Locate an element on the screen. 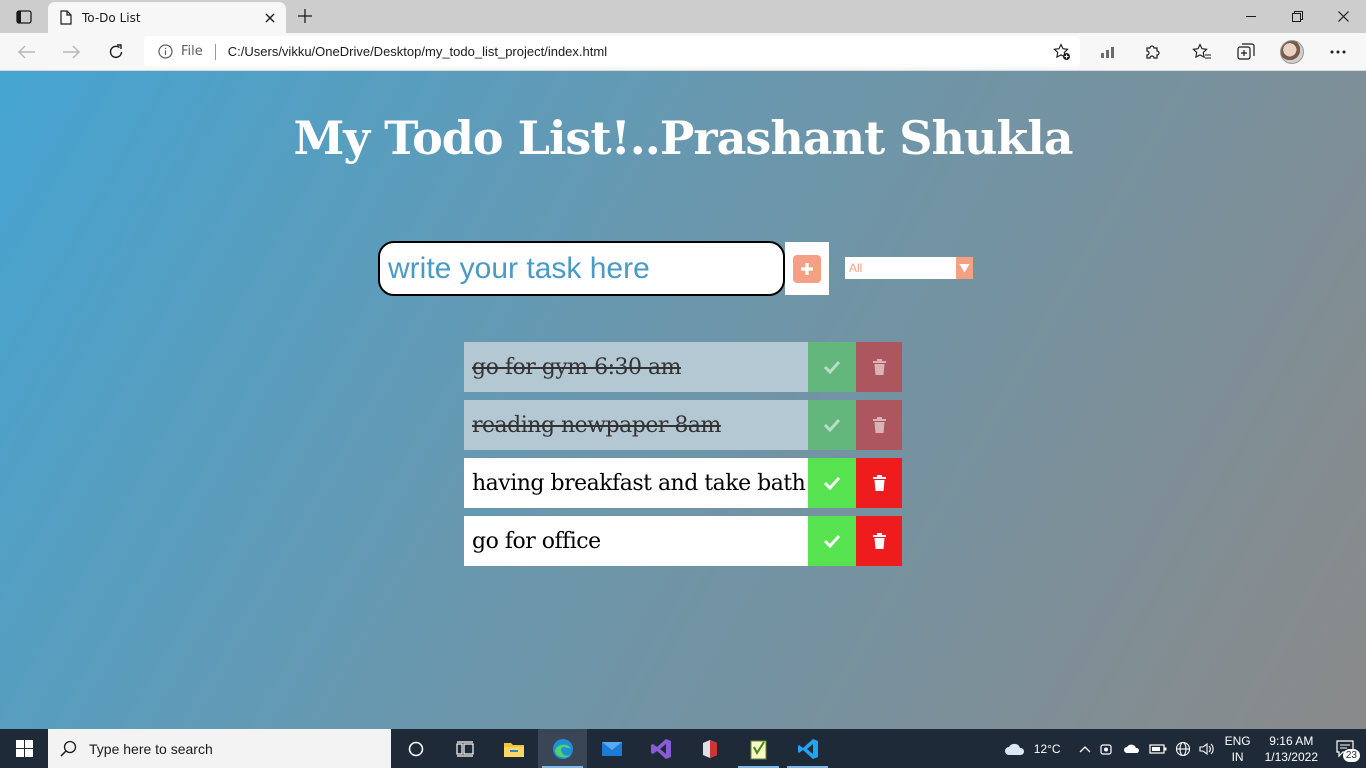 This screenshot has height=768, width=1366. weather-widget: 12°C is located at coordinates (1032, 748).